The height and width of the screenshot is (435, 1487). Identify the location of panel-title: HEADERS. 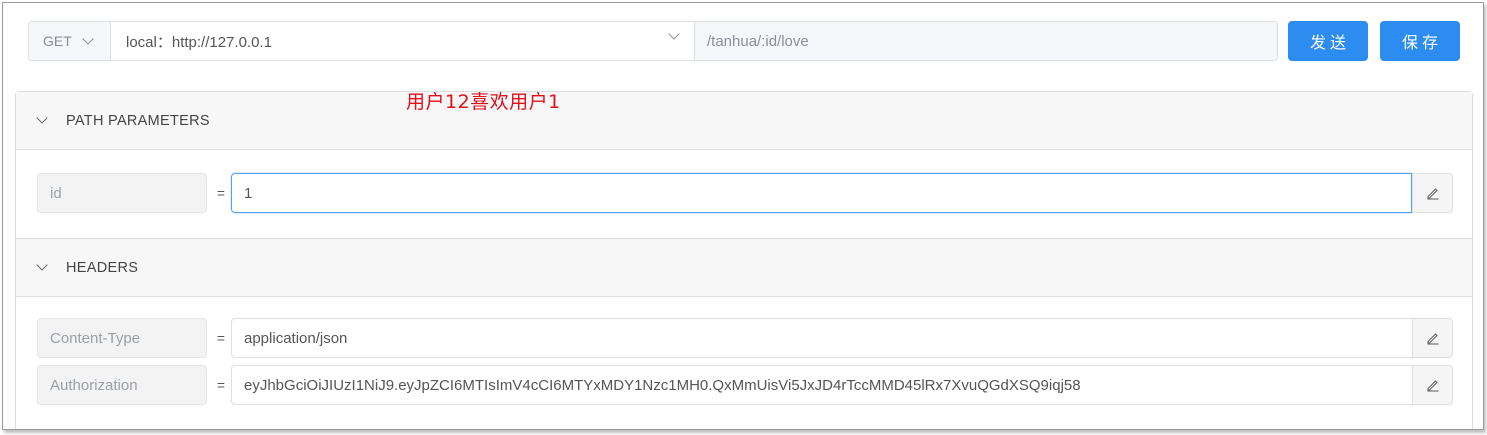
(102, 267).